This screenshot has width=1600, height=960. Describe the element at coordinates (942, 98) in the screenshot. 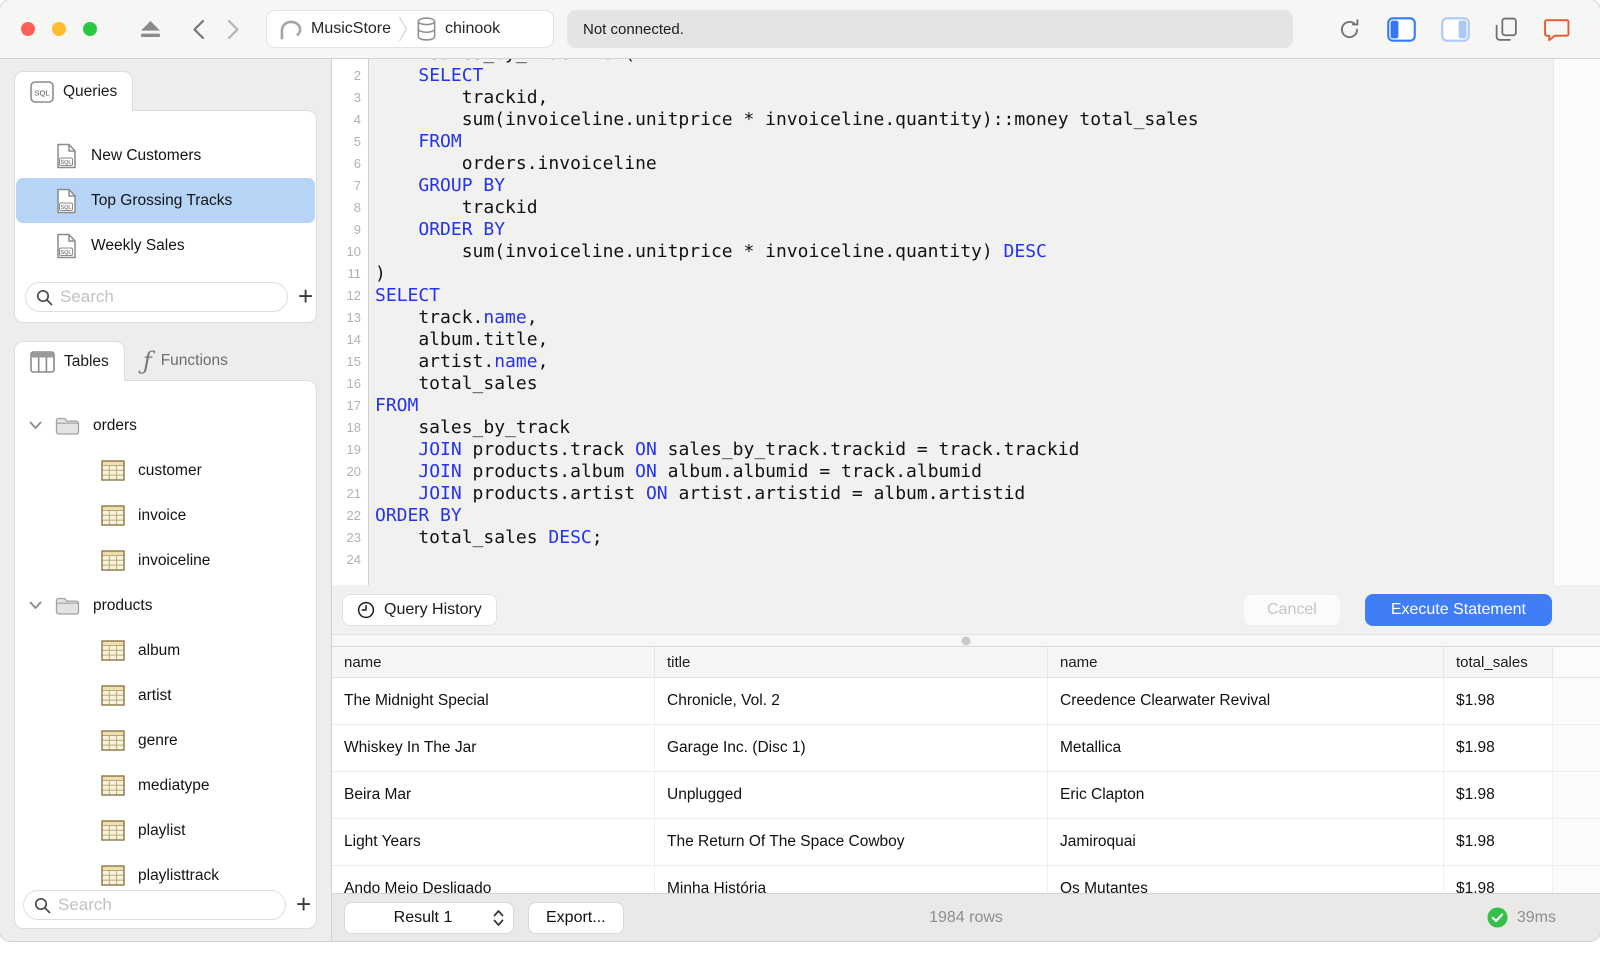

I see `code-line: 3 trackid,` at that location.